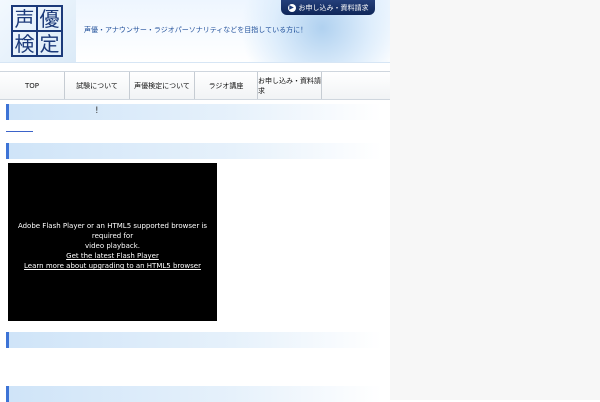  What do you see at coordinates (333, 7) in the screenshot?
I see `header-apply-label: お申し込み・資料請求` at bounding box center [333, 7].